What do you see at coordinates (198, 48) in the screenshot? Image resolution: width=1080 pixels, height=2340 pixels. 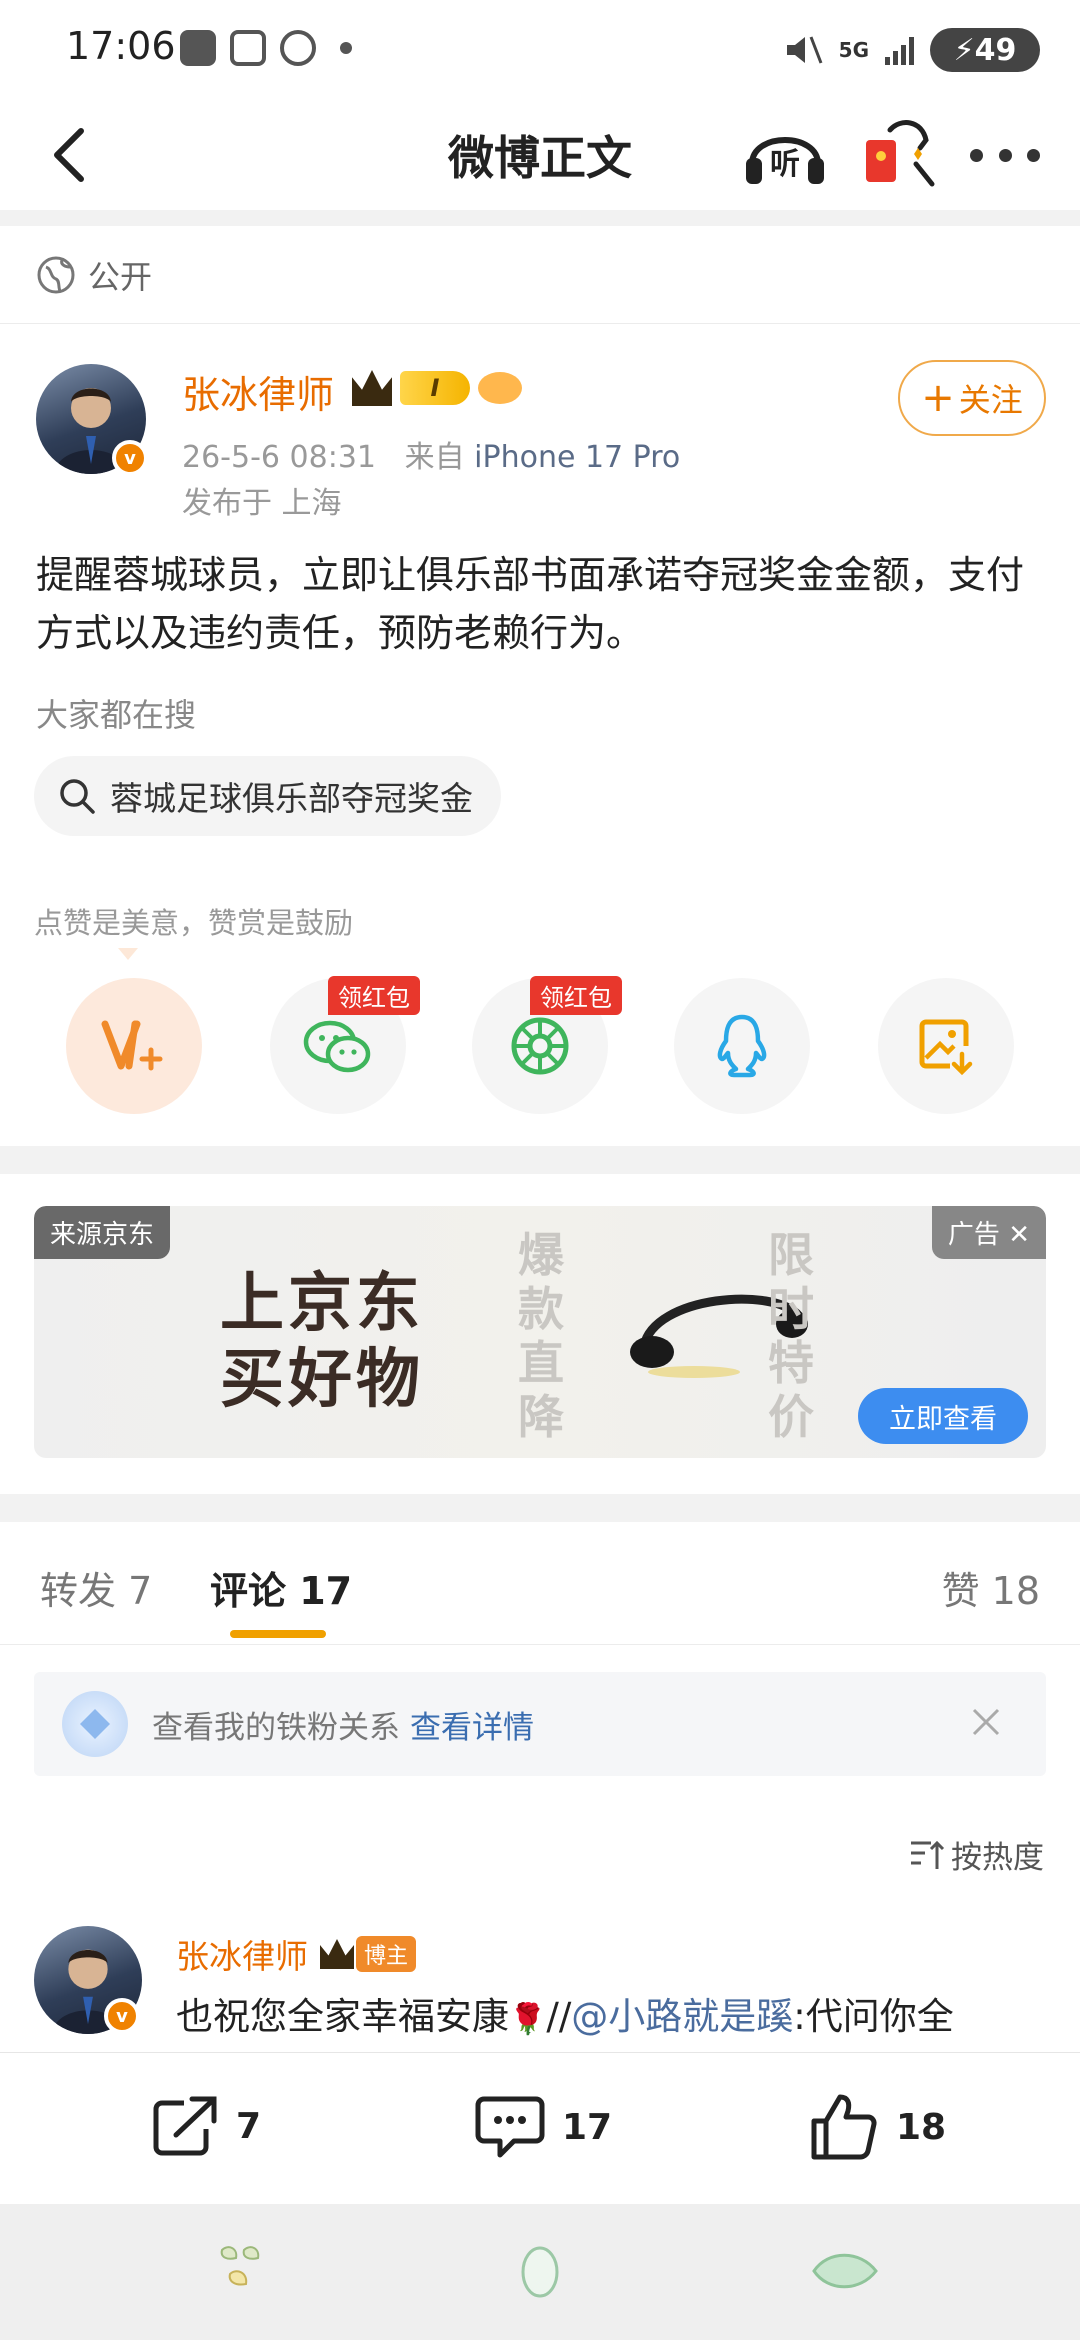 I see `app-notification-icon` at bounding box center [198, 48].